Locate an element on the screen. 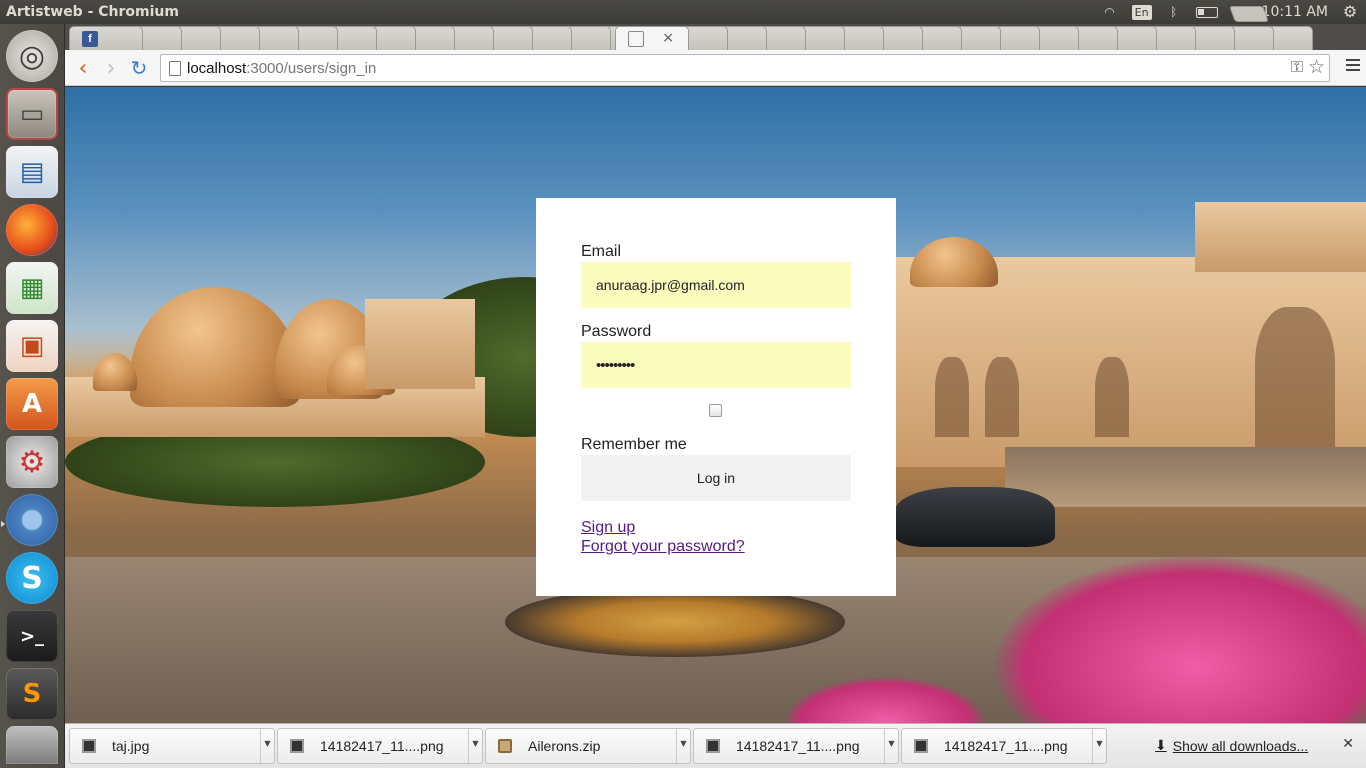 The image size is (1366, 768). email-label: Email is located at coordinates (601, 251).